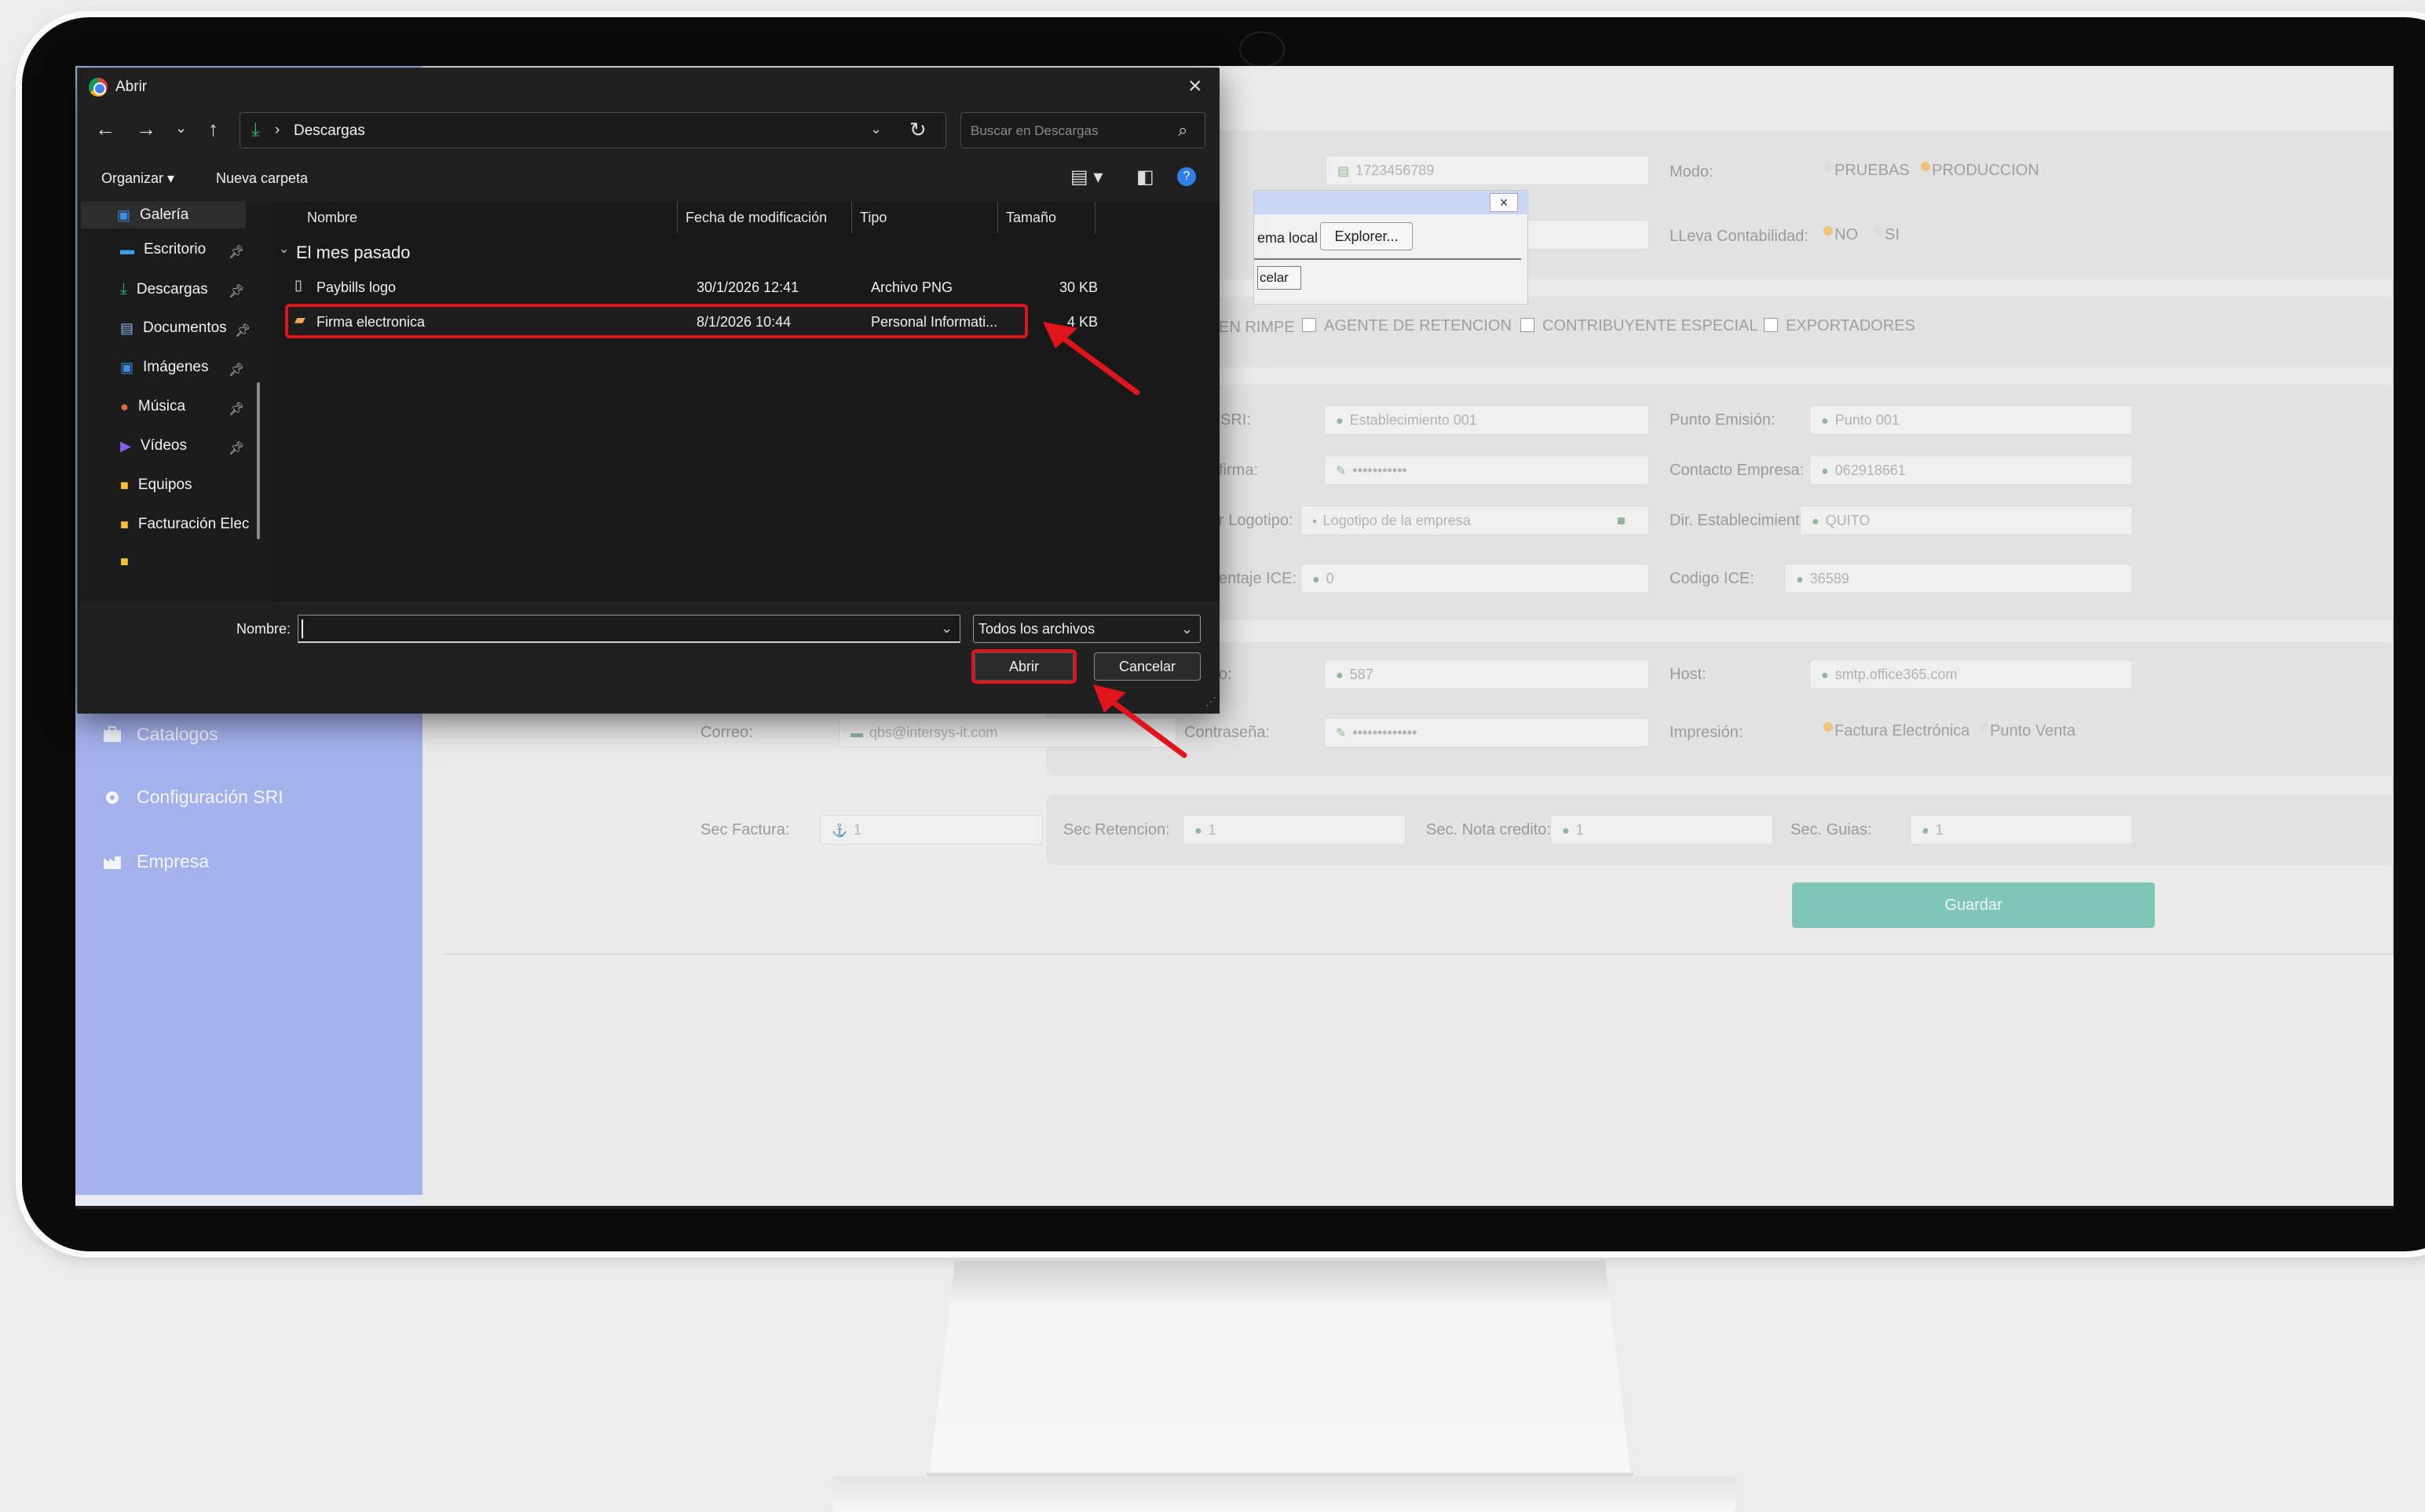  Describe the element at coordinates (649, 87) in the screenshot. I see `dialog-titlebar: Abrir ×` at that location.